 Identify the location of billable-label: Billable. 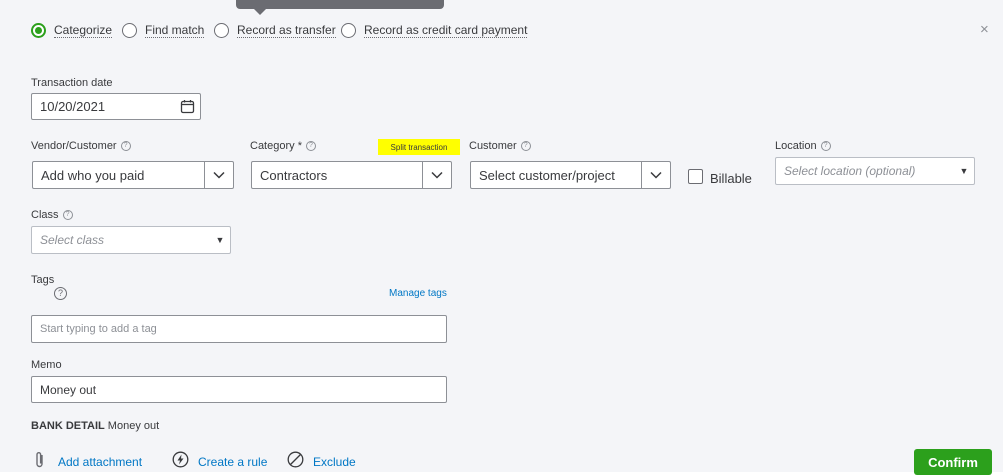
(731, 178).